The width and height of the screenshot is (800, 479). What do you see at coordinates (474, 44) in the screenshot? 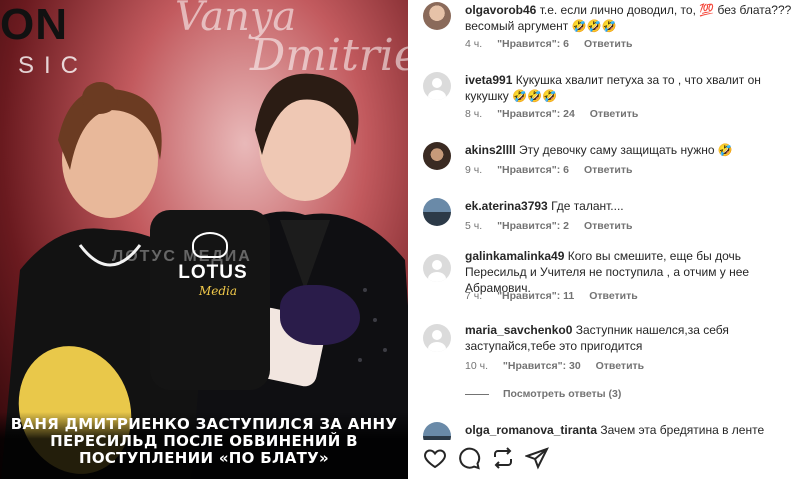
I see `comment-time: 4 ч.` at bounding box center [474, 44].